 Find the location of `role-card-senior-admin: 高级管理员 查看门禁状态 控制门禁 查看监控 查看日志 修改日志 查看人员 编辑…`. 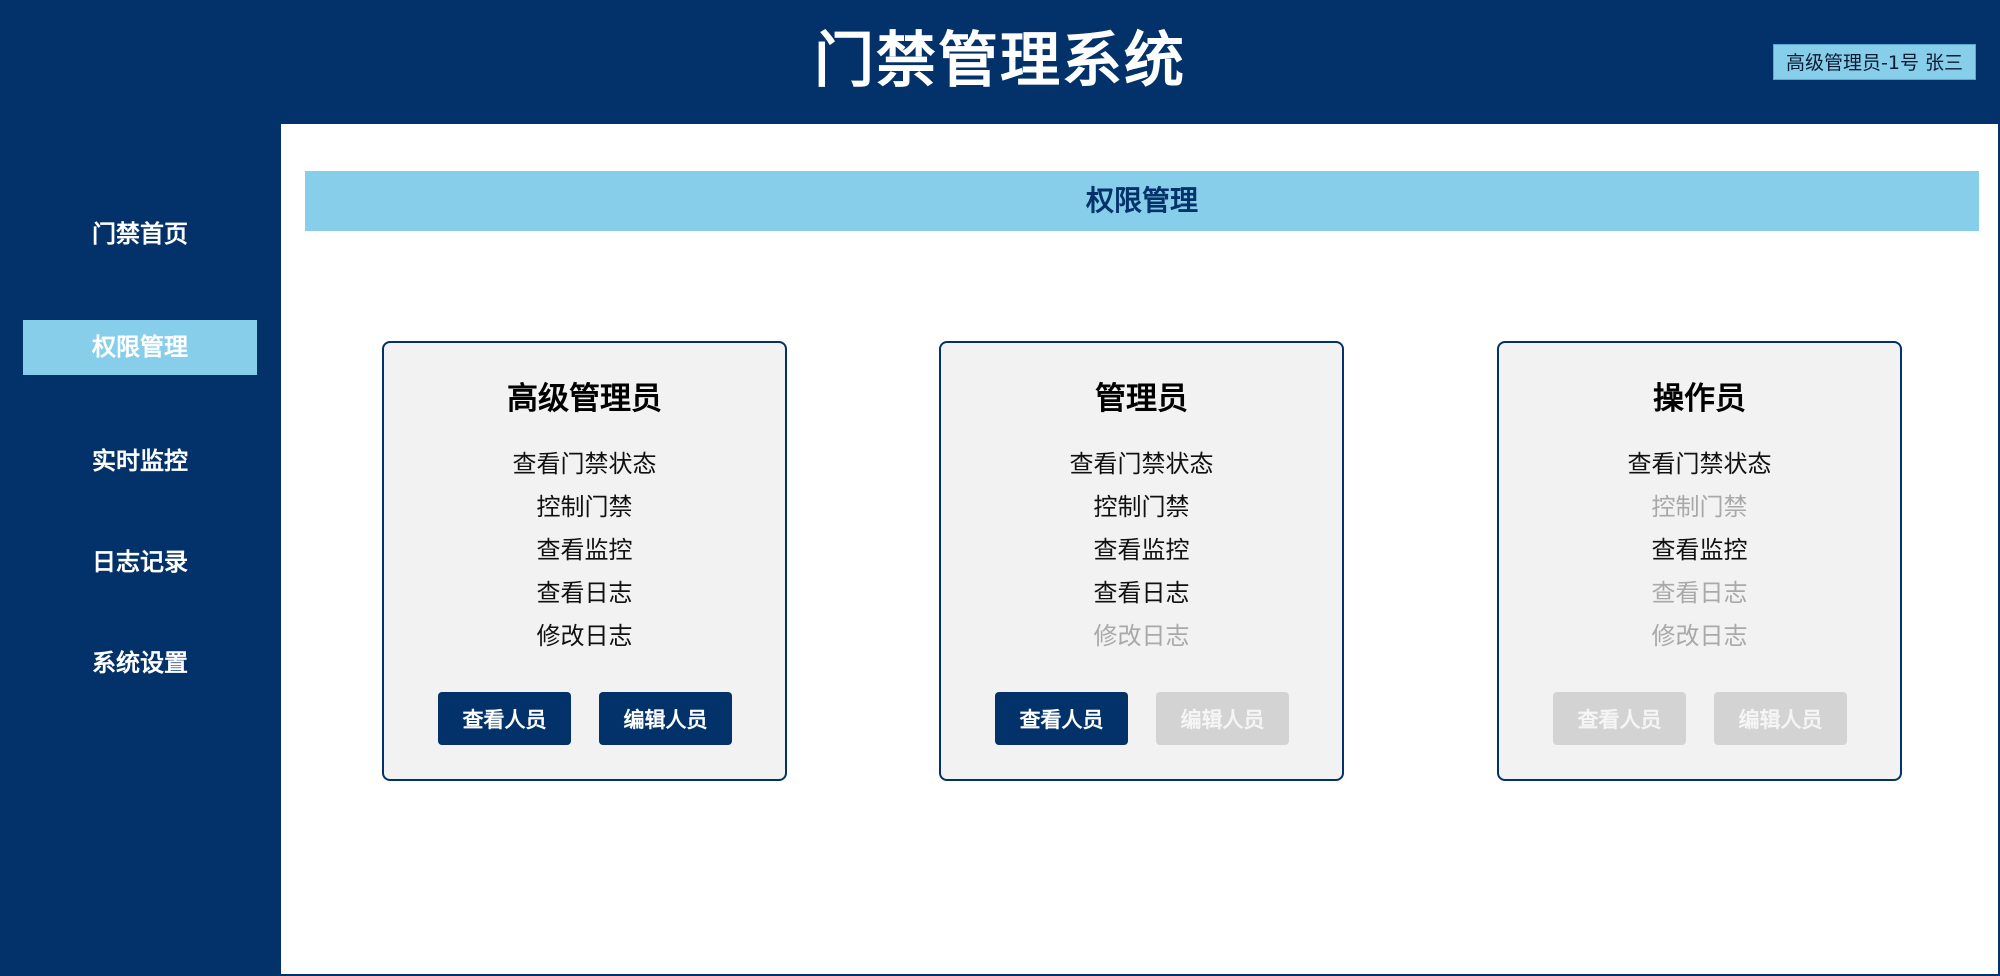

role-card-senior-admin: 高级管理员 查看门禁状态 控制门禁 查看监控 查看日志 修改日志 查看人员 编辑… is located at coordinates (584, 561).